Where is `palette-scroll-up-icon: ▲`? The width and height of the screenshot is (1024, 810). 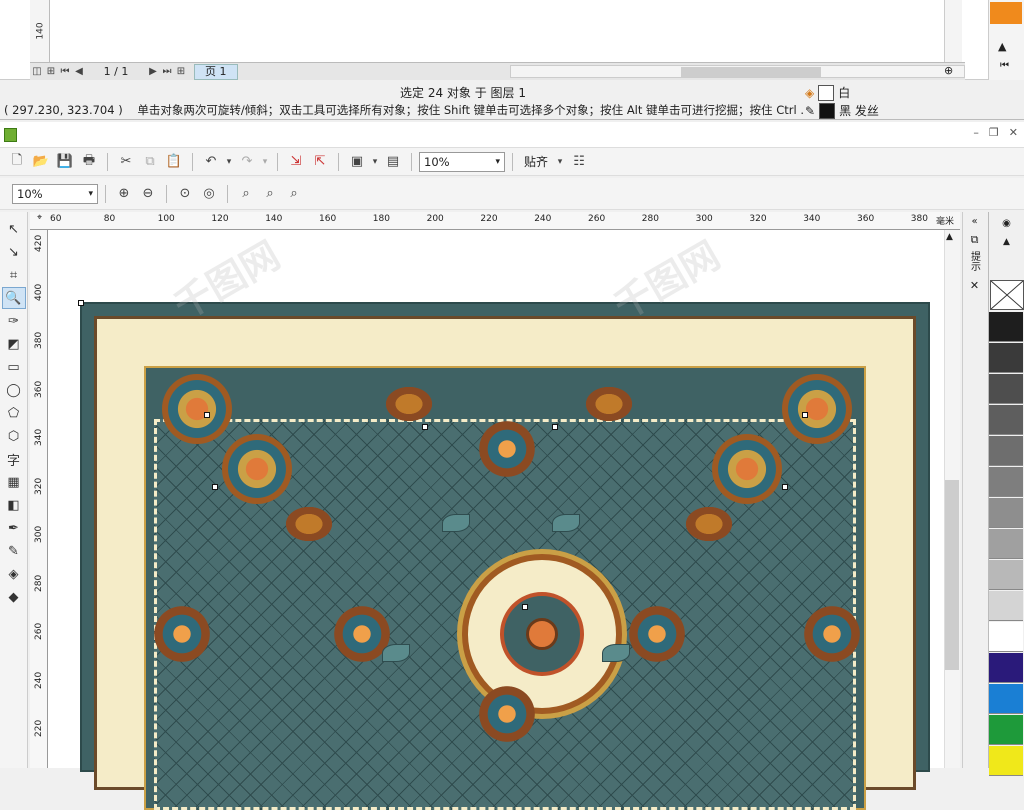
palette-scroll-up-icon: ▲ is located at coordinates (1006, 242).